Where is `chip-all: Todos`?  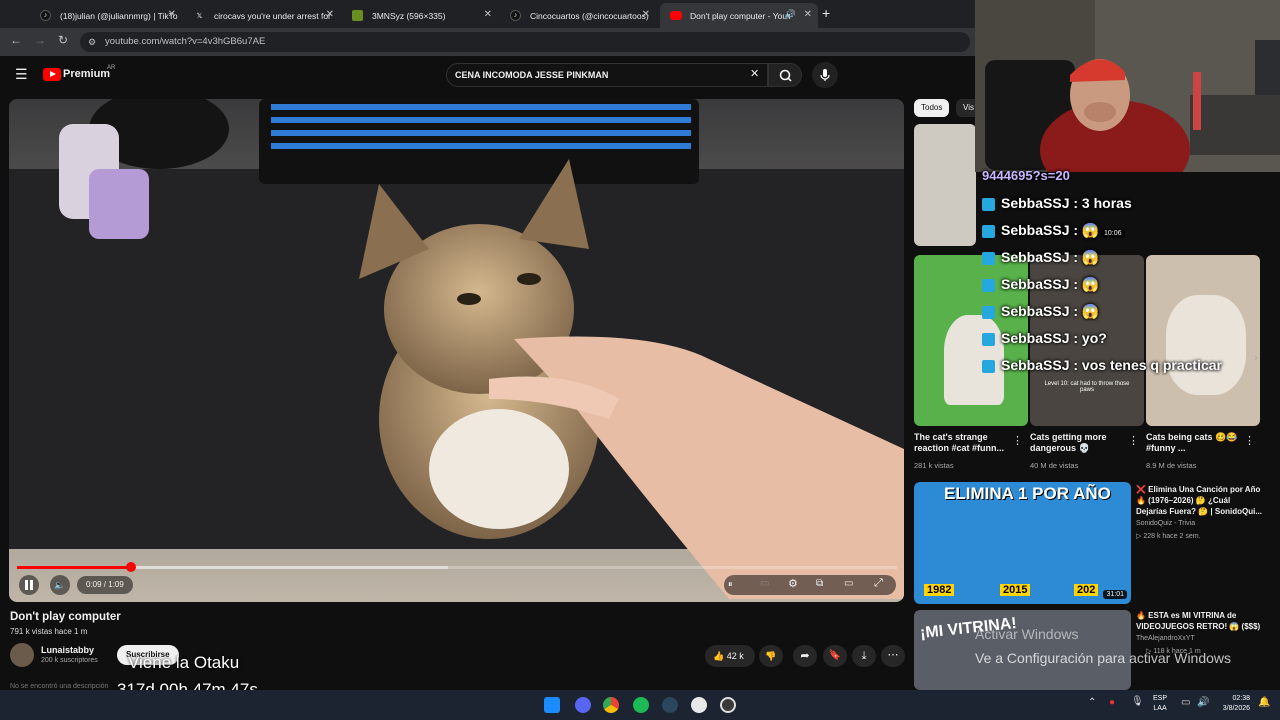
chip-all: Todos is located at coordinates (932, 108).